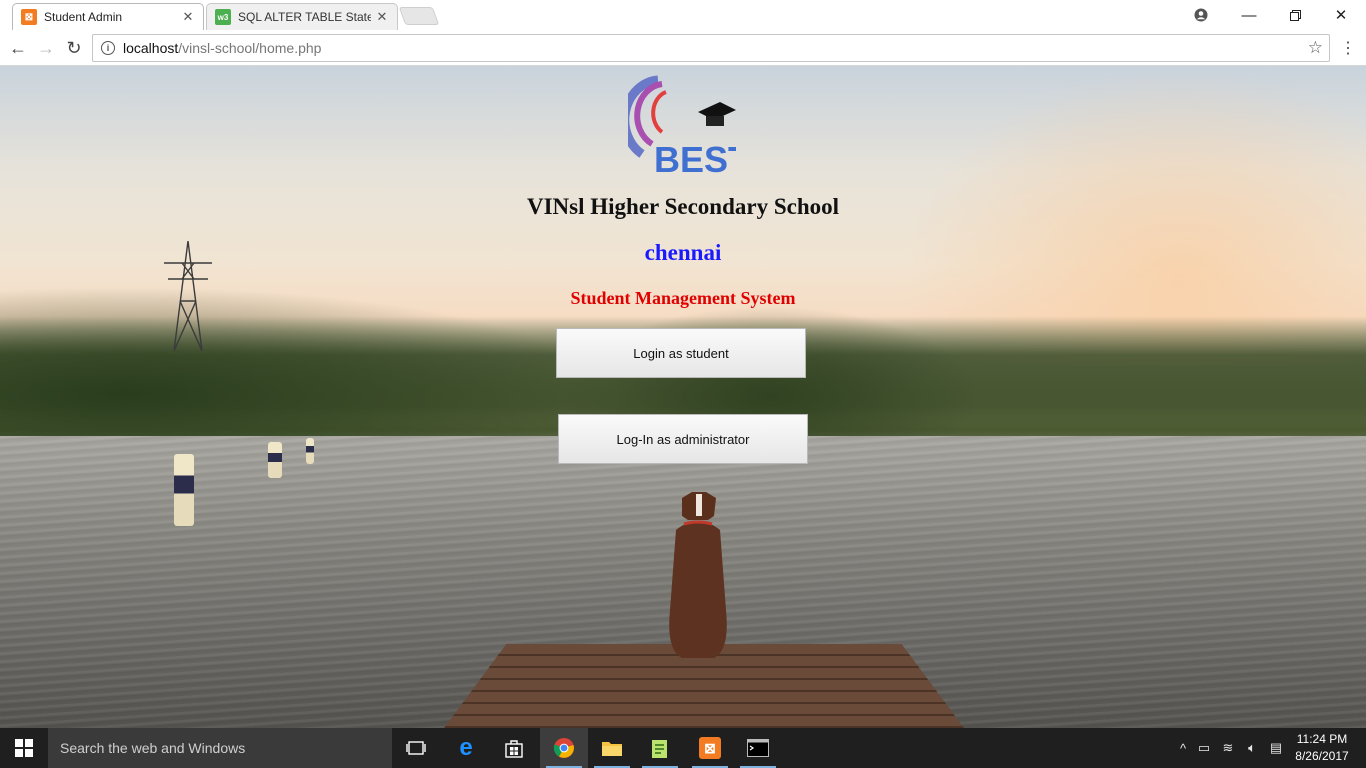 This screenshot has width=1366, height=768. What do you see at coordinates (151, 48) in the screenshot?
I see `url-host: localhost` at bounding box center [151, 48].